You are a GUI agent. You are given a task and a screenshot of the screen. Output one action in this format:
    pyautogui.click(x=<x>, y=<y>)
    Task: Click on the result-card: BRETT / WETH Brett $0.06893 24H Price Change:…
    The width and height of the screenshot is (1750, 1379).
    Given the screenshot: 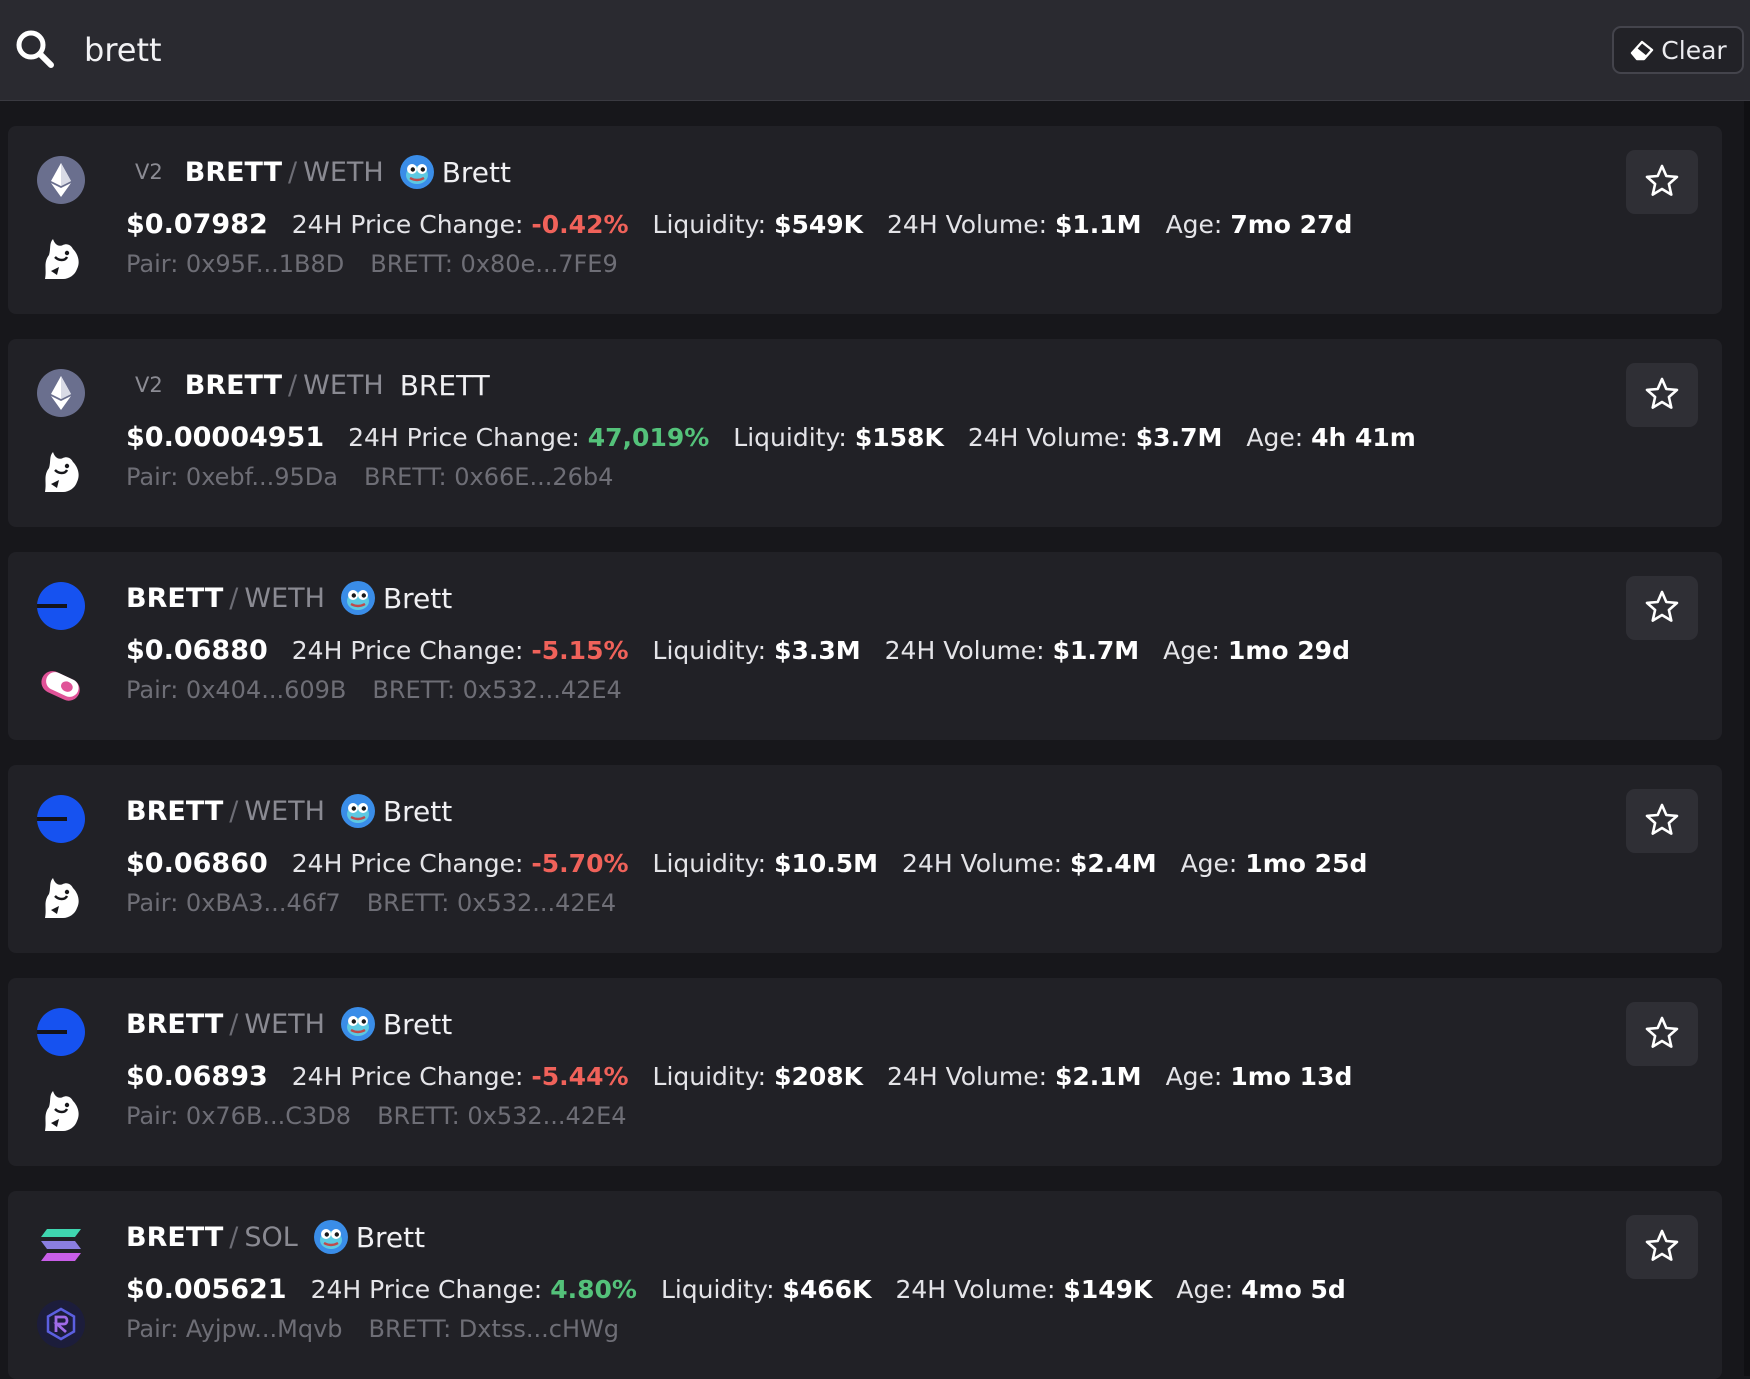 What is the action you would take?
    pyautogui.click(x=865, y=1072)
    